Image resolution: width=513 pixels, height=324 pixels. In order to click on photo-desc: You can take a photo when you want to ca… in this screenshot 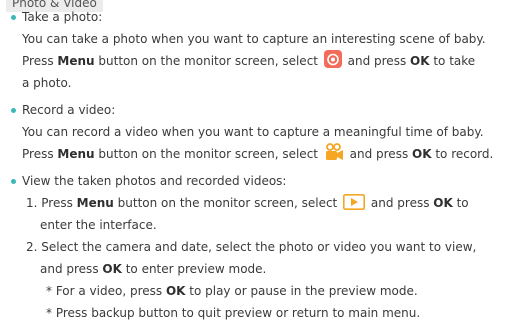, I will do `click(254, 39)`.